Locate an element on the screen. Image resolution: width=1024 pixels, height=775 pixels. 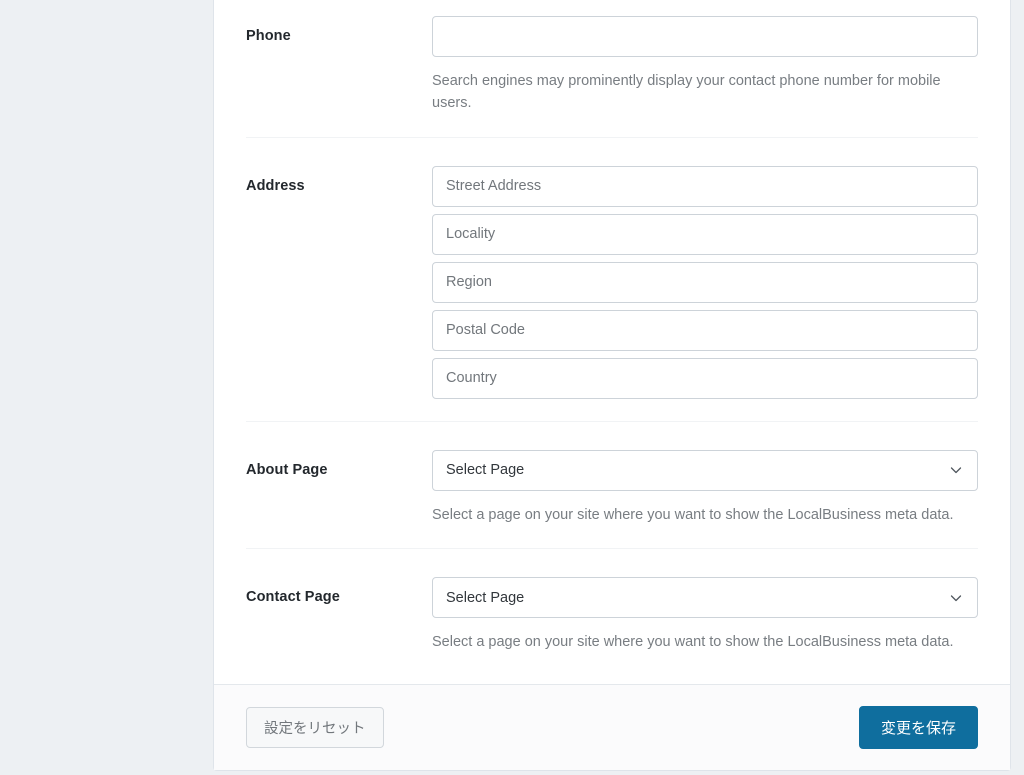
postal-code-input is located at coordinates (705, 330).